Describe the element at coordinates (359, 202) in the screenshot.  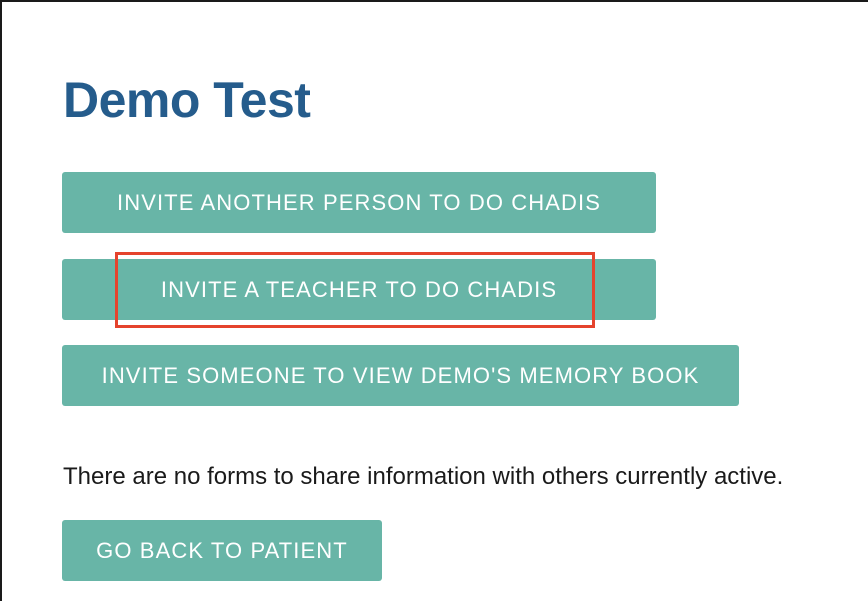
I see `invite-another-person-button: INVITE ANOTHER PERSON TO DO CHADIS` at that location.